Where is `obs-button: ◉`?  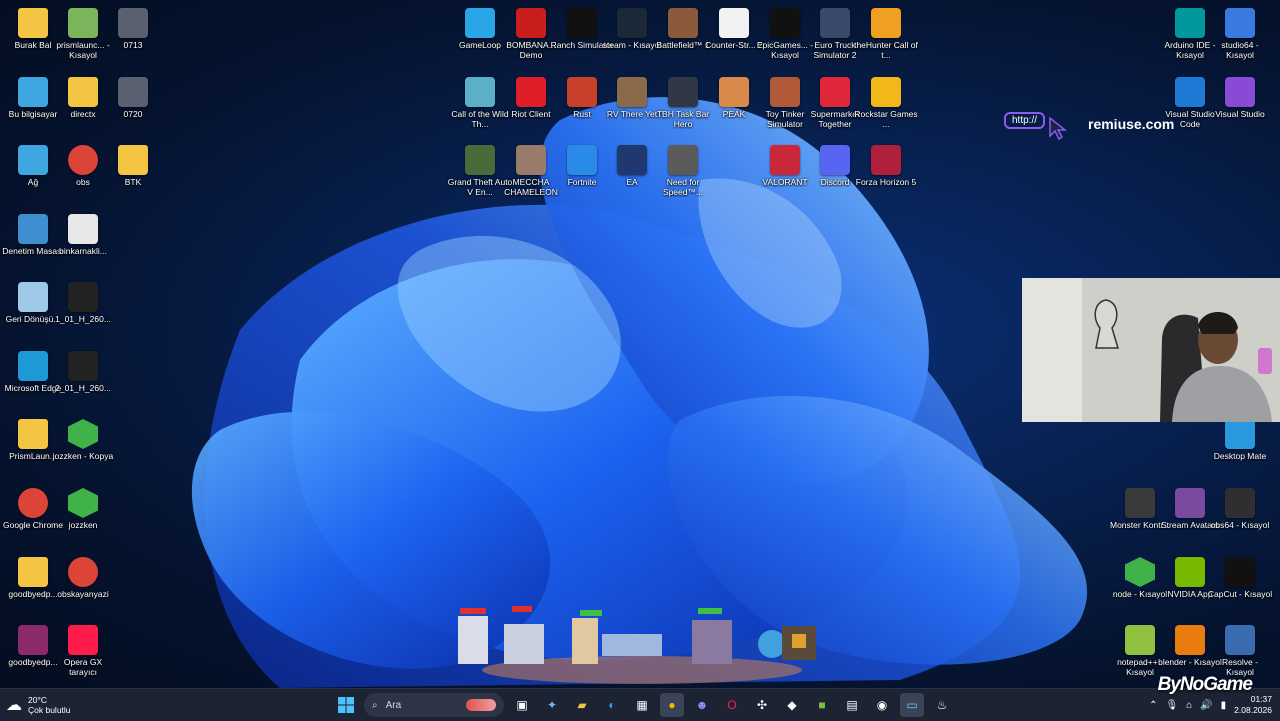
obs-button: ◉ is located at coordinates (882, 705).